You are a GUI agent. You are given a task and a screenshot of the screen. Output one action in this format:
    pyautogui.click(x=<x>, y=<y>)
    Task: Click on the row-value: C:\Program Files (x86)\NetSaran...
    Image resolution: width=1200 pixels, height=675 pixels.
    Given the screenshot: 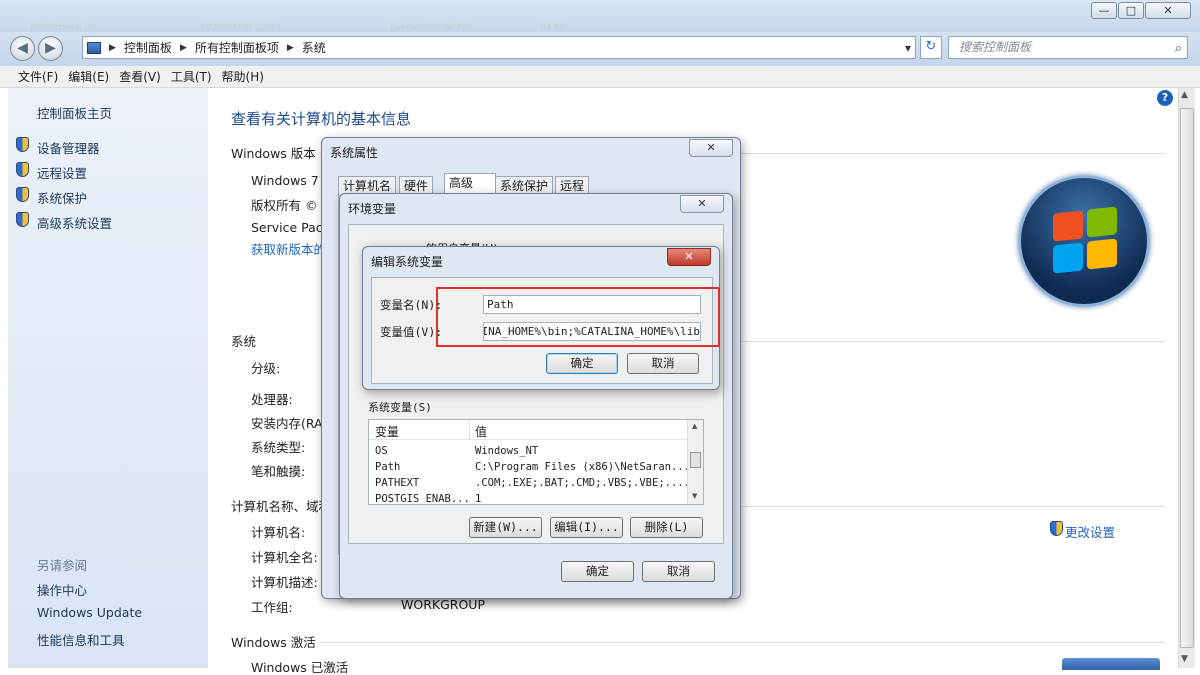 What is the action you would take?
    pyautogui.click(x=582, y=467)
    